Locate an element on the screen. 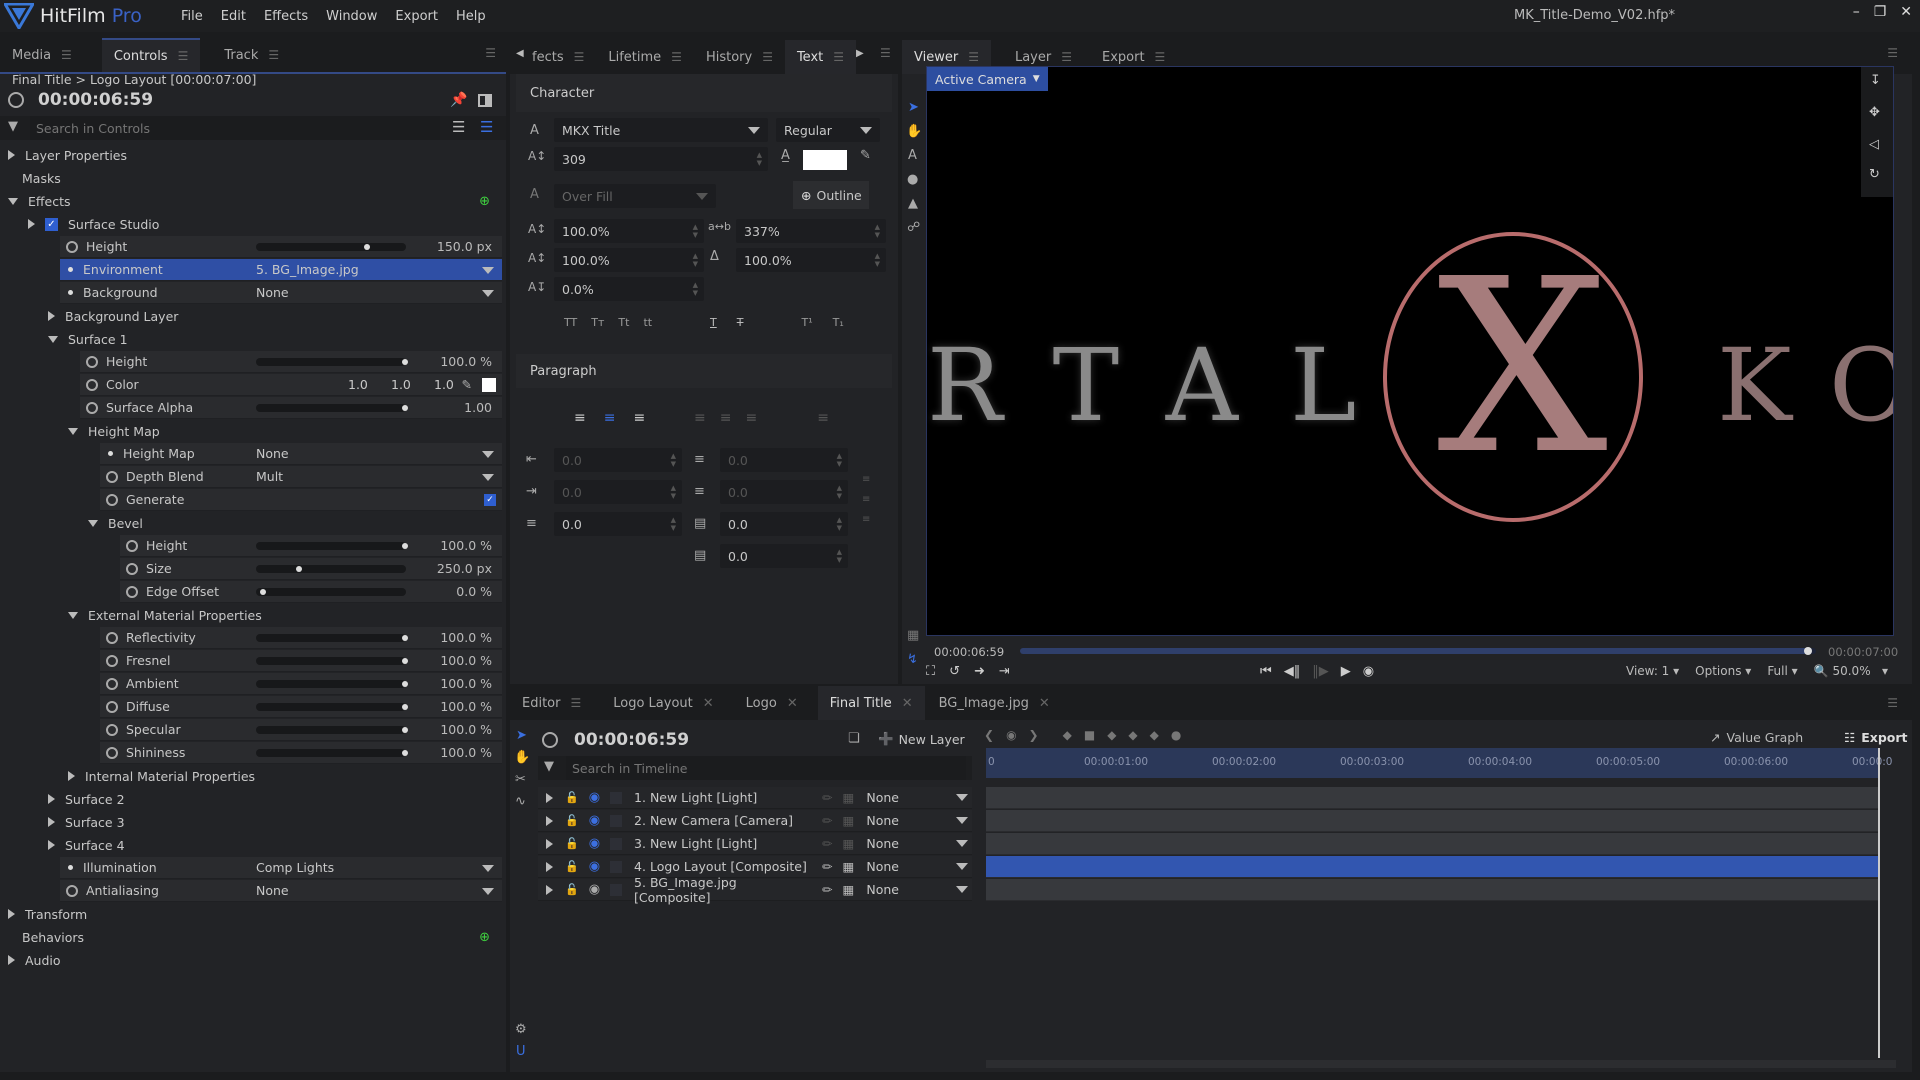 This screenshot has width=1920, height=1080. orbit-tool-icon: ☍ is located at coordinates (913, 227).